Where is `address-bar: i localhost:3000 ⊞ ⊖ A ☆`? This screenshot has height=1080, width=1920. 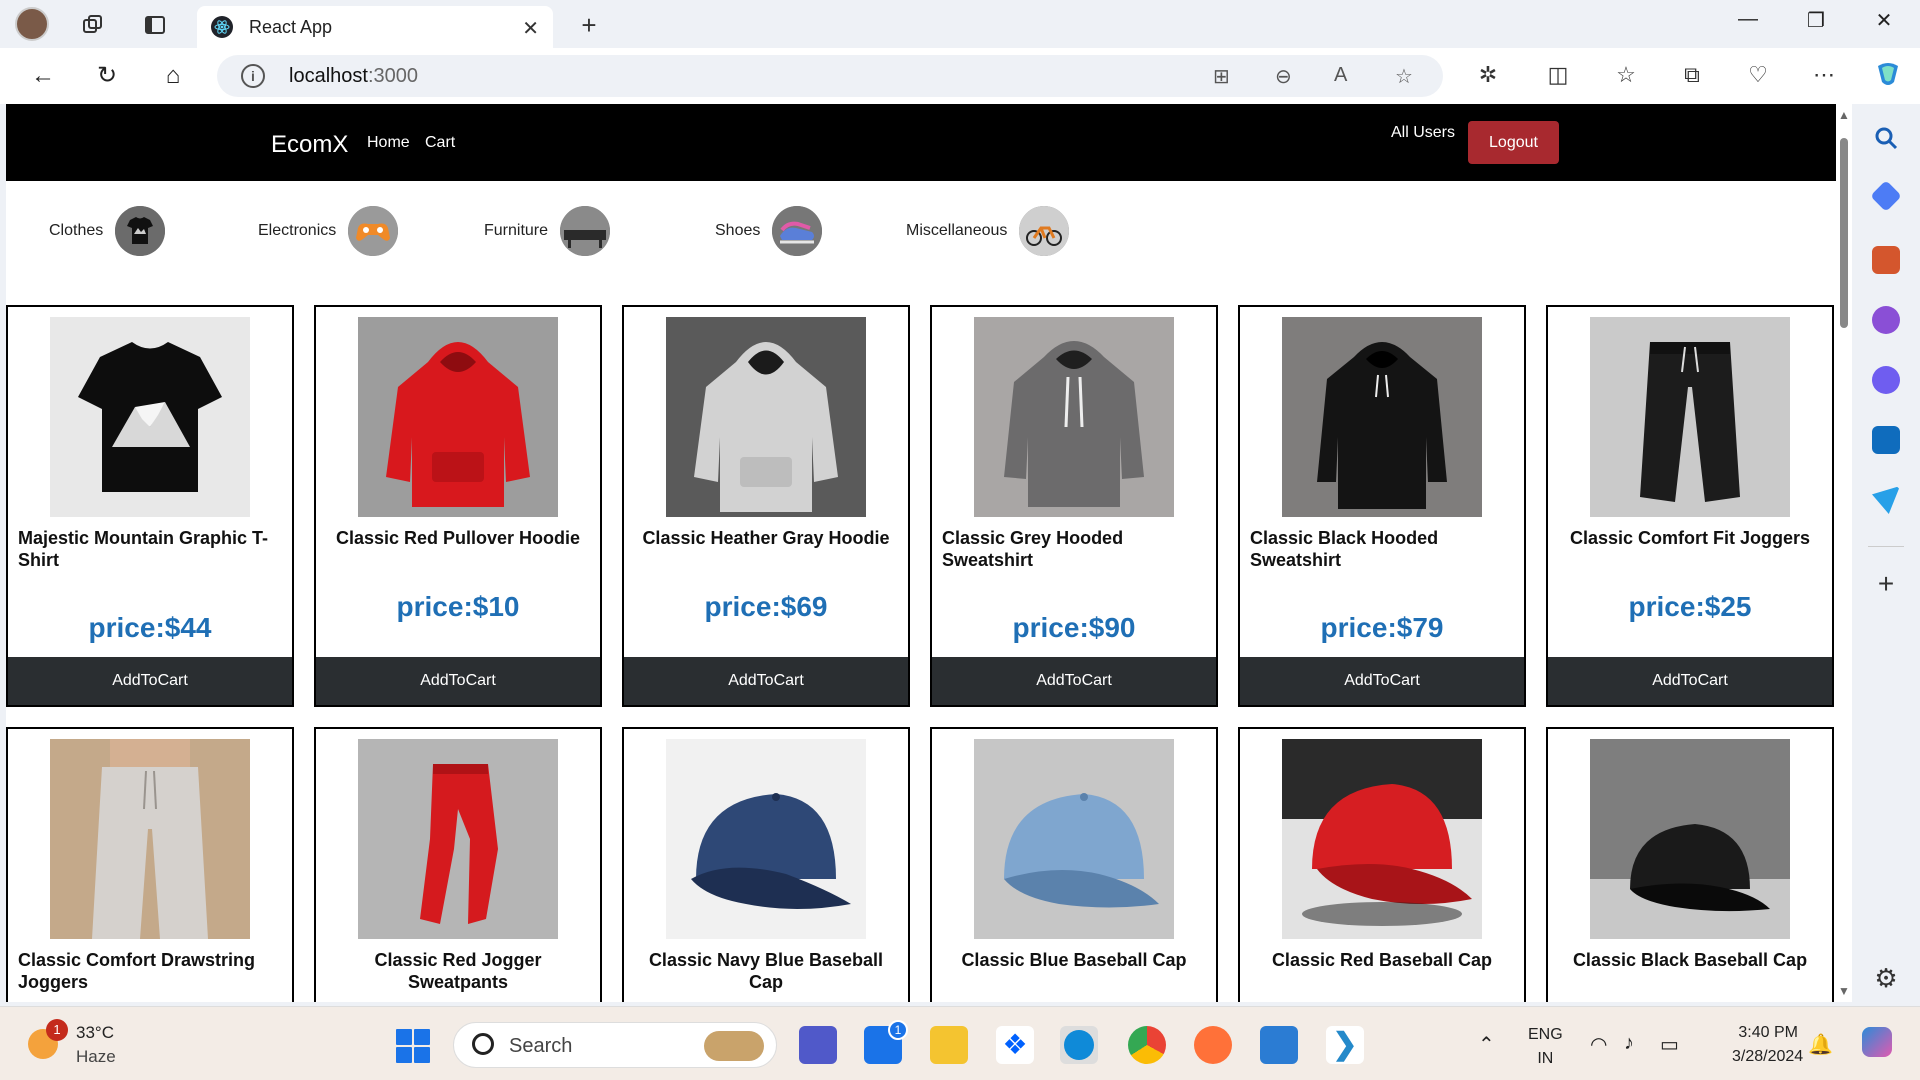 address-bar: i localhost:3000 ⊞ ⊖ A ☆ is located at coordinates (830, 76).